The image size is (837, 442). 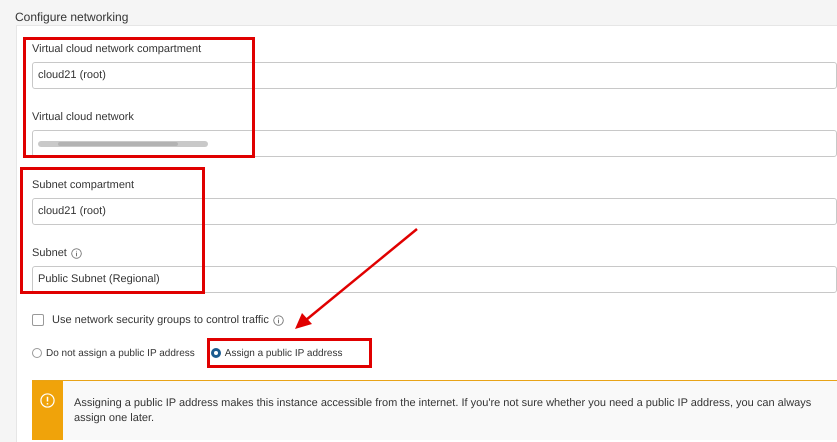 I want to click on radio-label: Assign a public IP address, so click(x=283, y=353).